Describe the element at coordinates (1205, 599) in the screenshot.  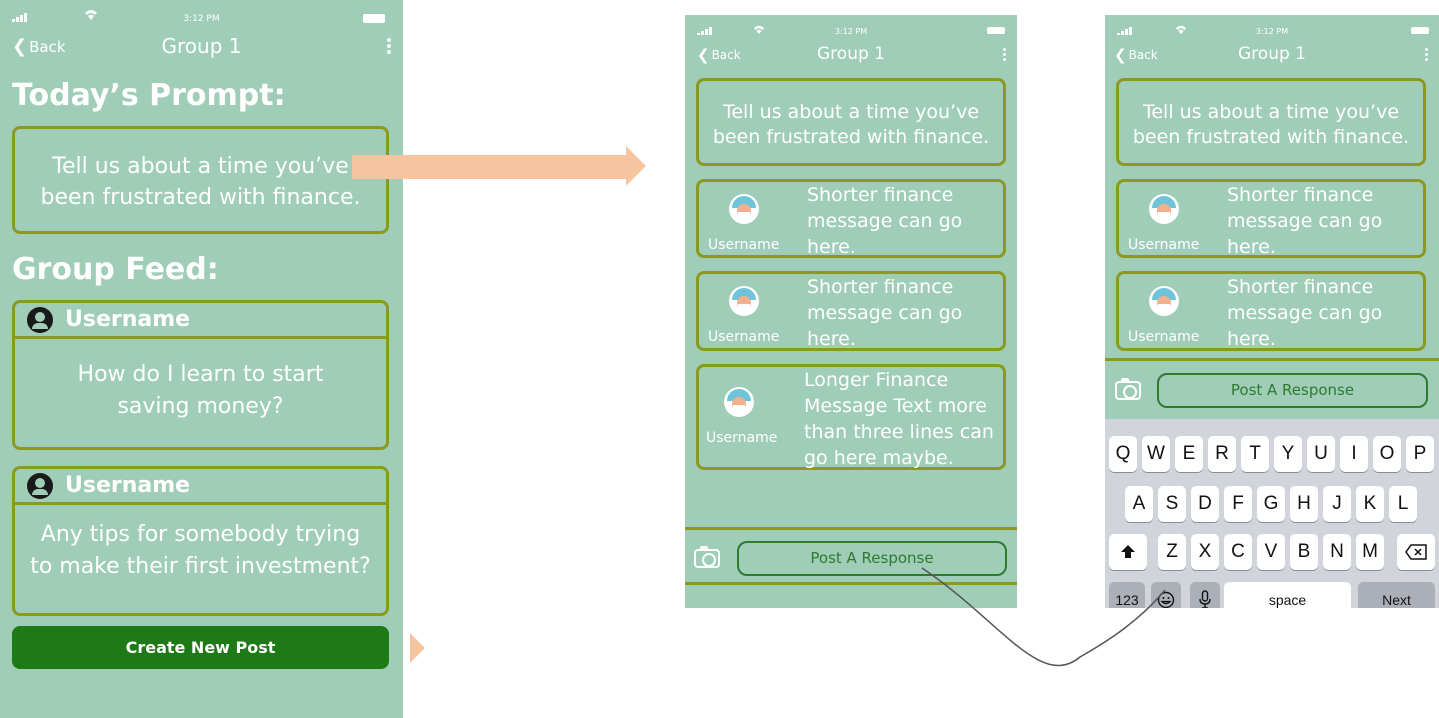
I see `microphone-icon` at that location.